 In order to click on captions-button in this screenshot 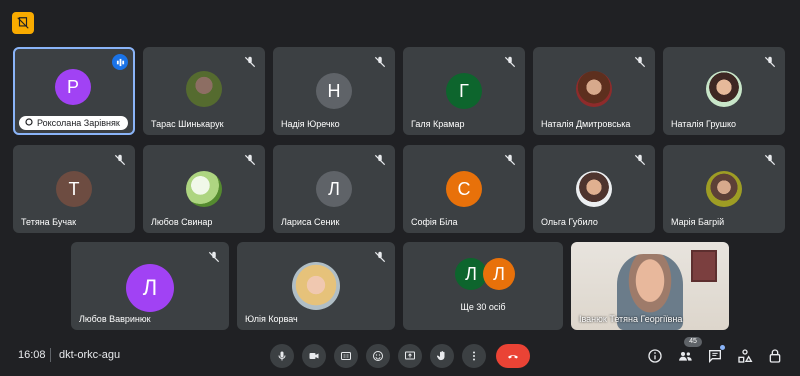, I will do `click(346, 356)`.